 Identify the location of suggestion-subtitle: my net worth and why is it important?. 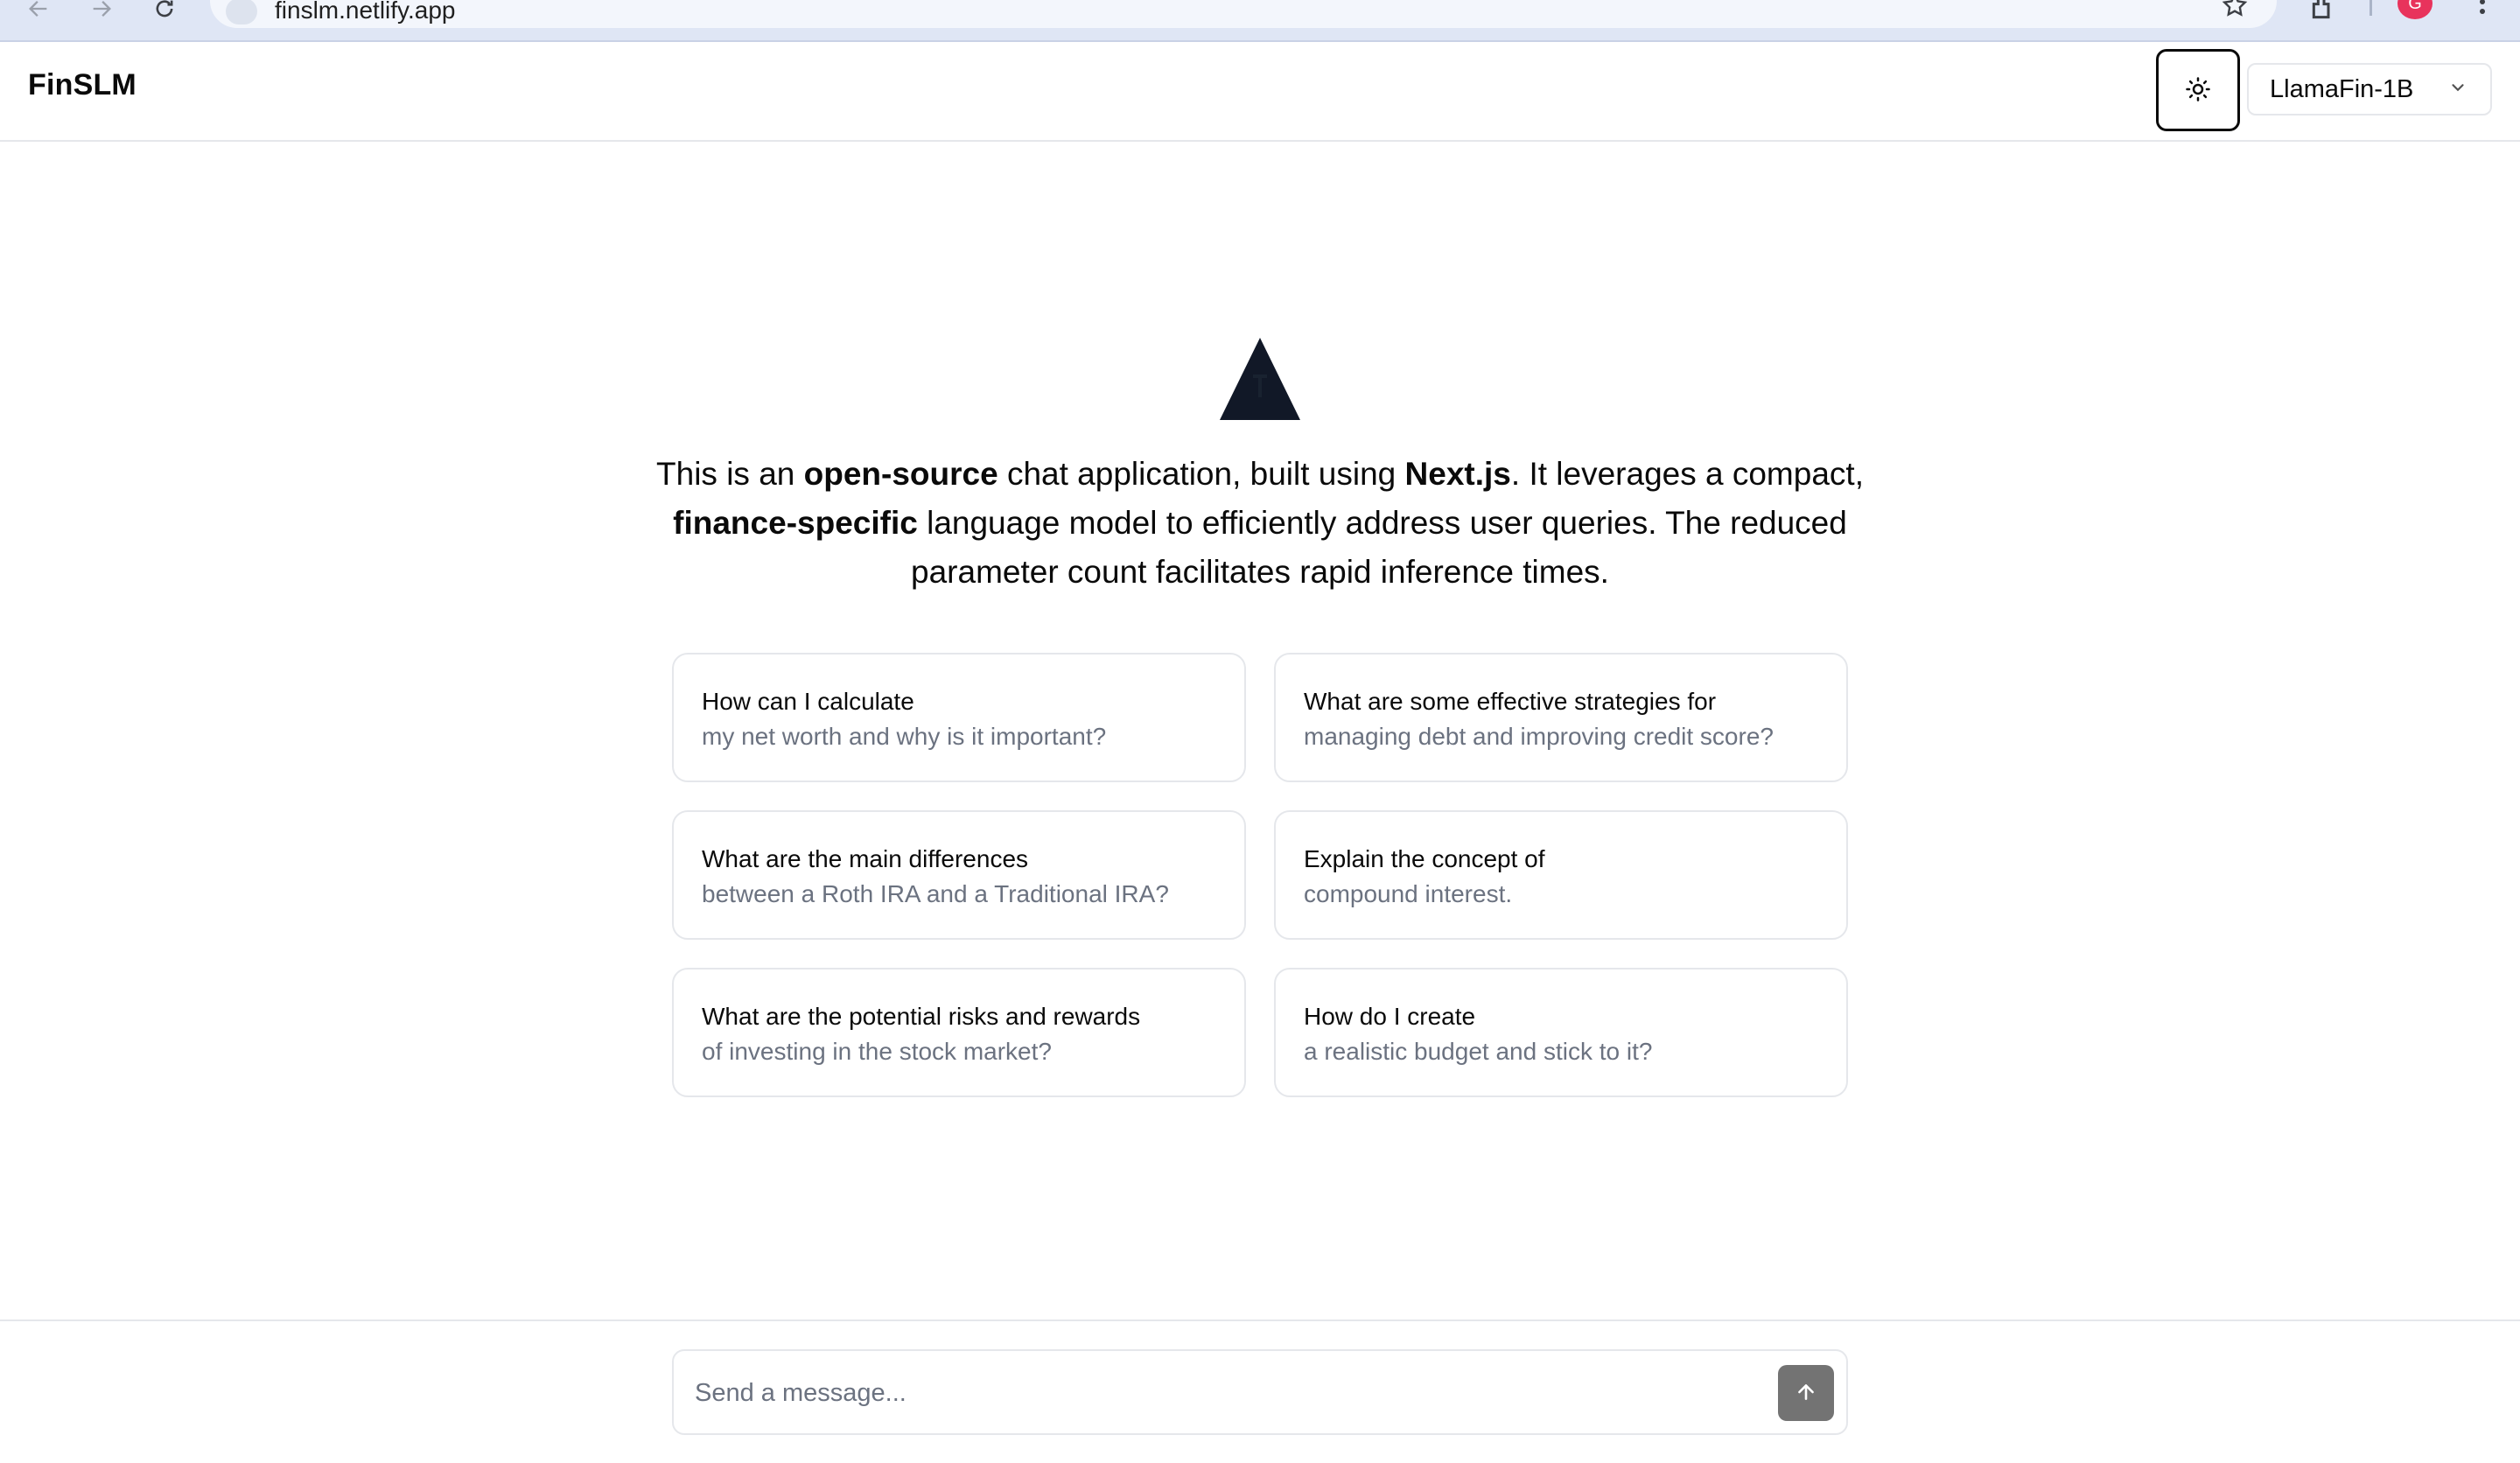
(904, 736).